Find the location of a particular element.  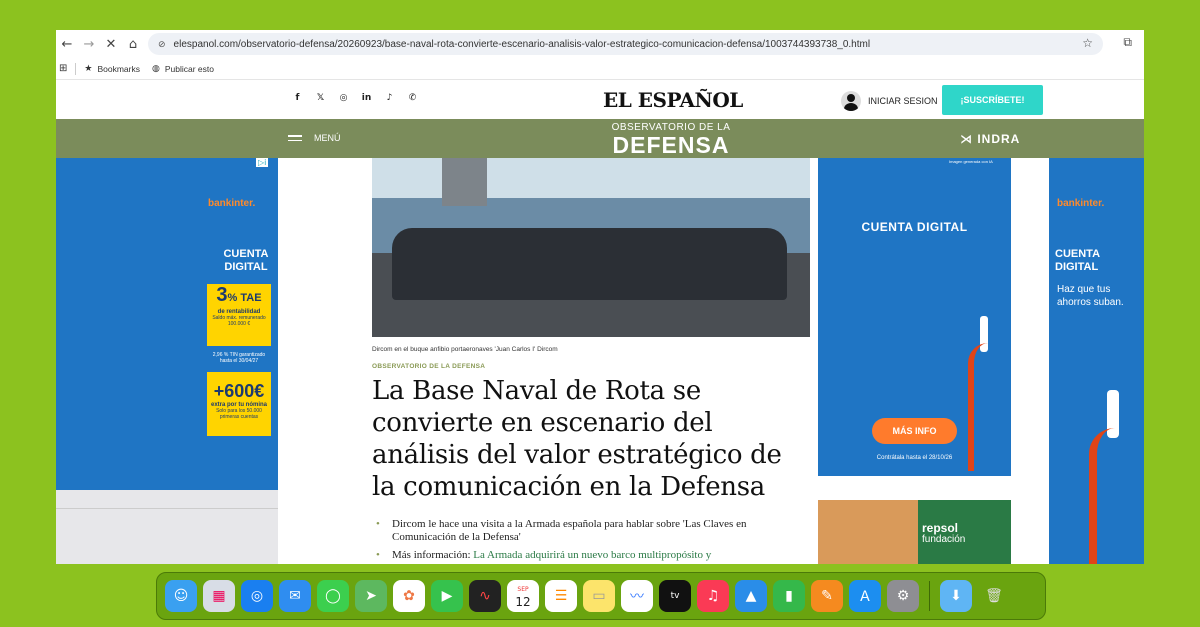

facetime-icon: ▶ is located at coordinates (447, 596).